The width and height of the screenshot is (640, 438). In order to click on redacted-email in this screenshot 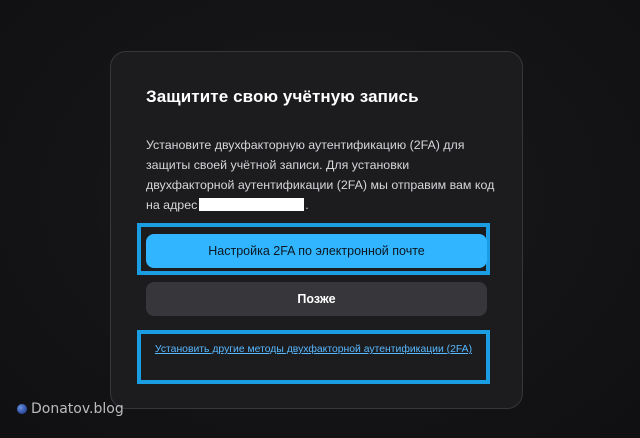, I will do `click(252, 204)`.